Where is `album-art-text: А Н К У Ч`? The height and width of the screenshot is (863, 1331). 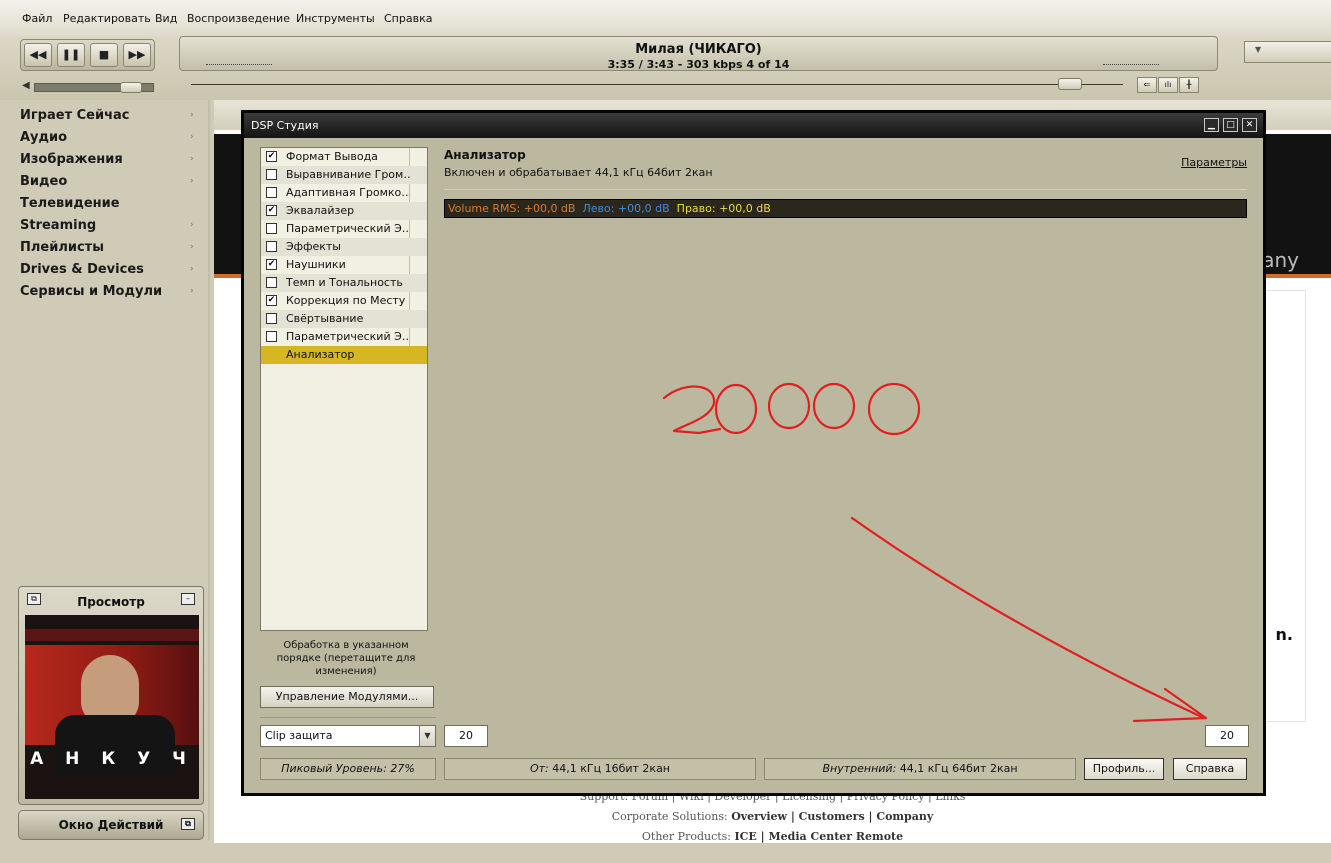
album-art-text: А Н К У Ч is located at coordinates (112, 759).